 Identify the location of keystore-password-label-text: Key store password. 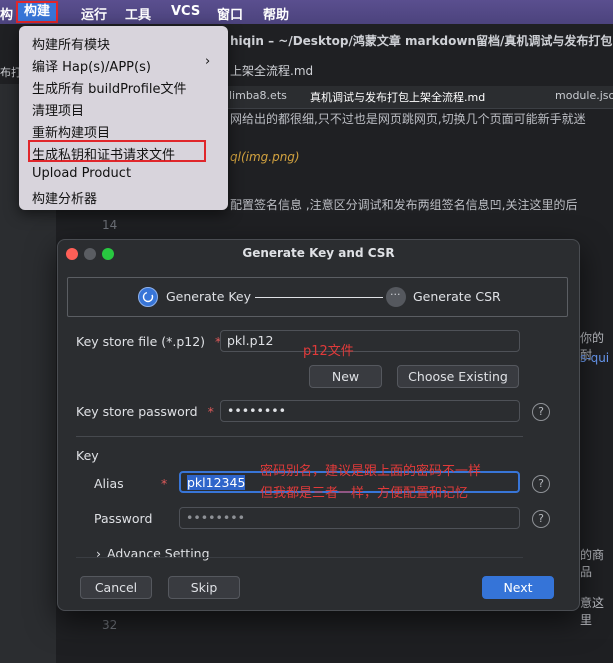
(137, 411).